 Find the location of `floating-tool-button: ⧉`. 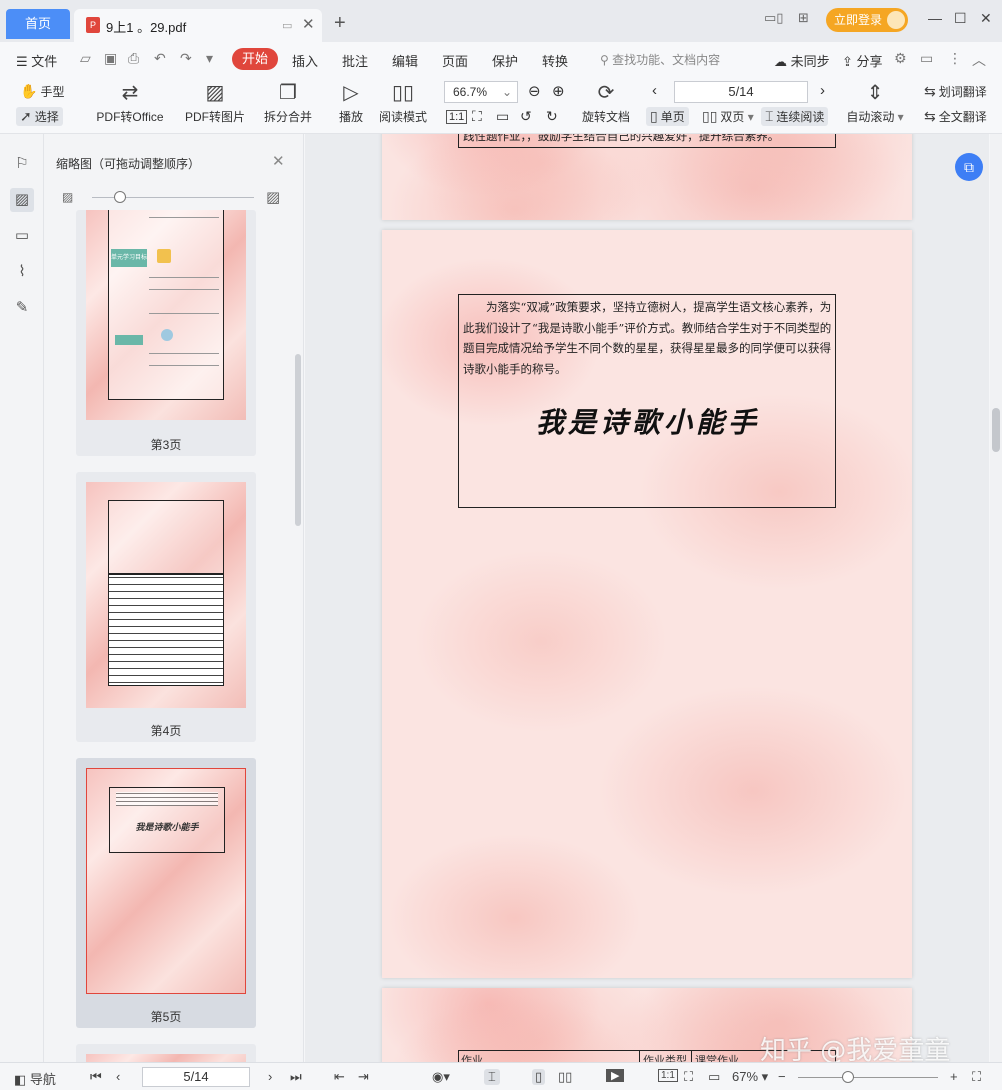

floating-tool-button: ⧉ is located at coordinates (969, 167).